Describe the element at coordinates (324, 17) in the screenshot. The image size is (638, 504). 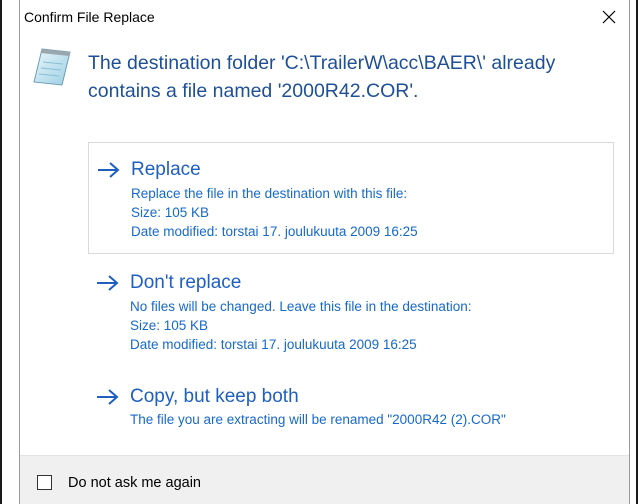
I see `title-bar: Confirm File Replace` at that location.